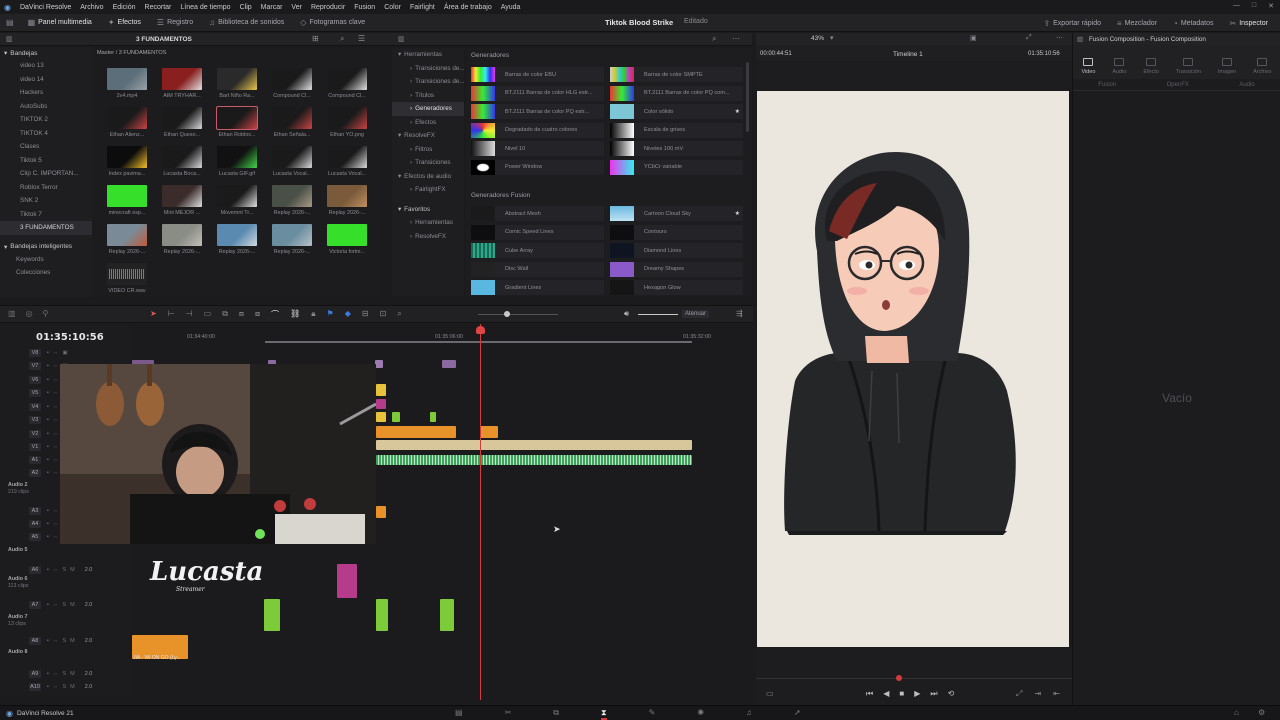  What do you see at coordinates (428, 96) in the screenshot?
I see `fx-category: › Títulos` at bounding box center [428, 96].